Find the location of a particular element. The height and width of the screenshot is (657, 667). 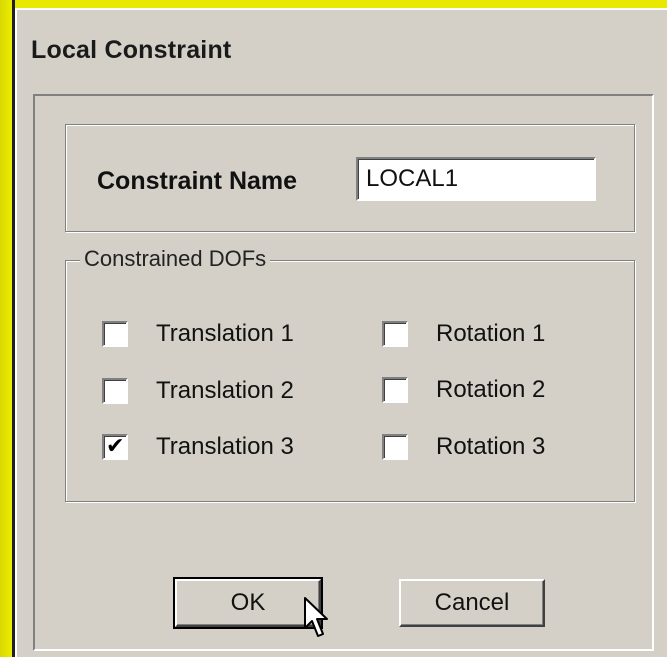

checkbox-label: Rotation 2 is located at coordinates (491, 389).